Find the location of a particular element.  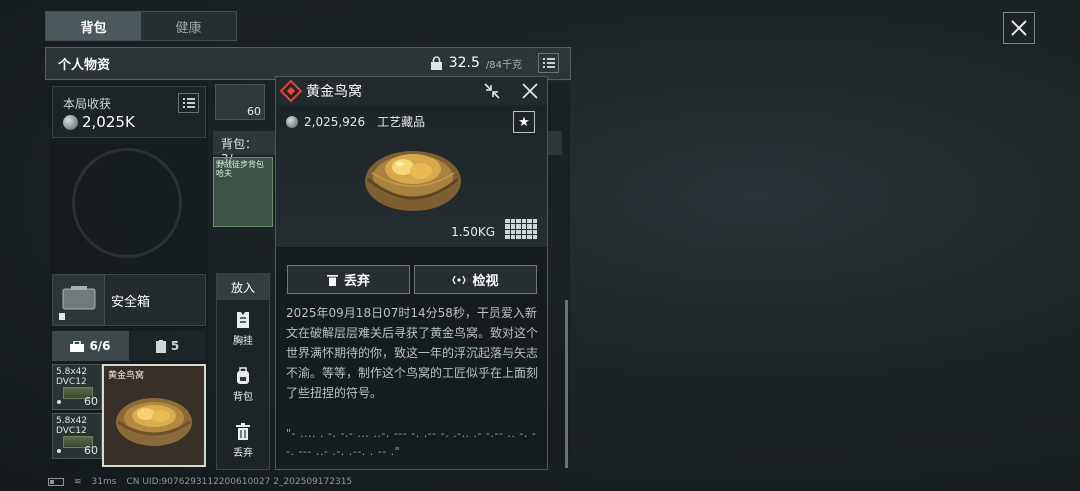

ping-value: 31ms is located at coordinates (104, 482).